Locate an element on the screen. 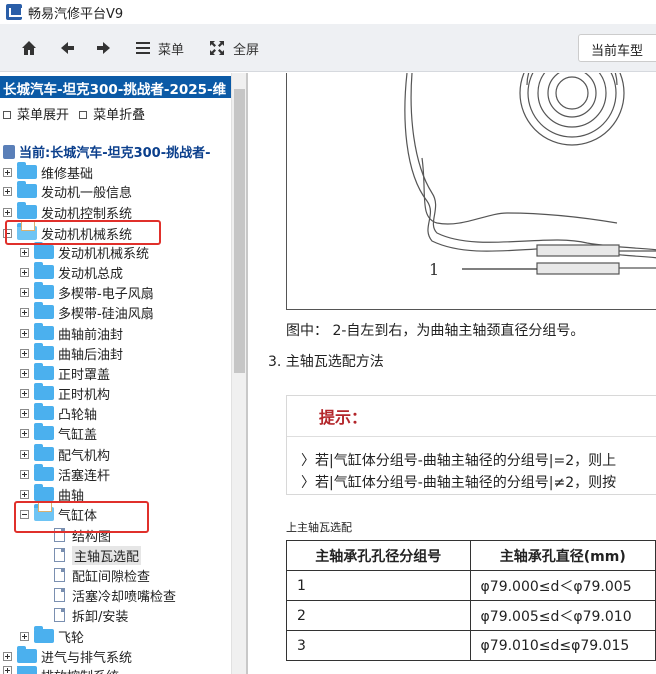  table-header-cell: 主轴承孔孔径分组号 is located at coordinates (378, 555).